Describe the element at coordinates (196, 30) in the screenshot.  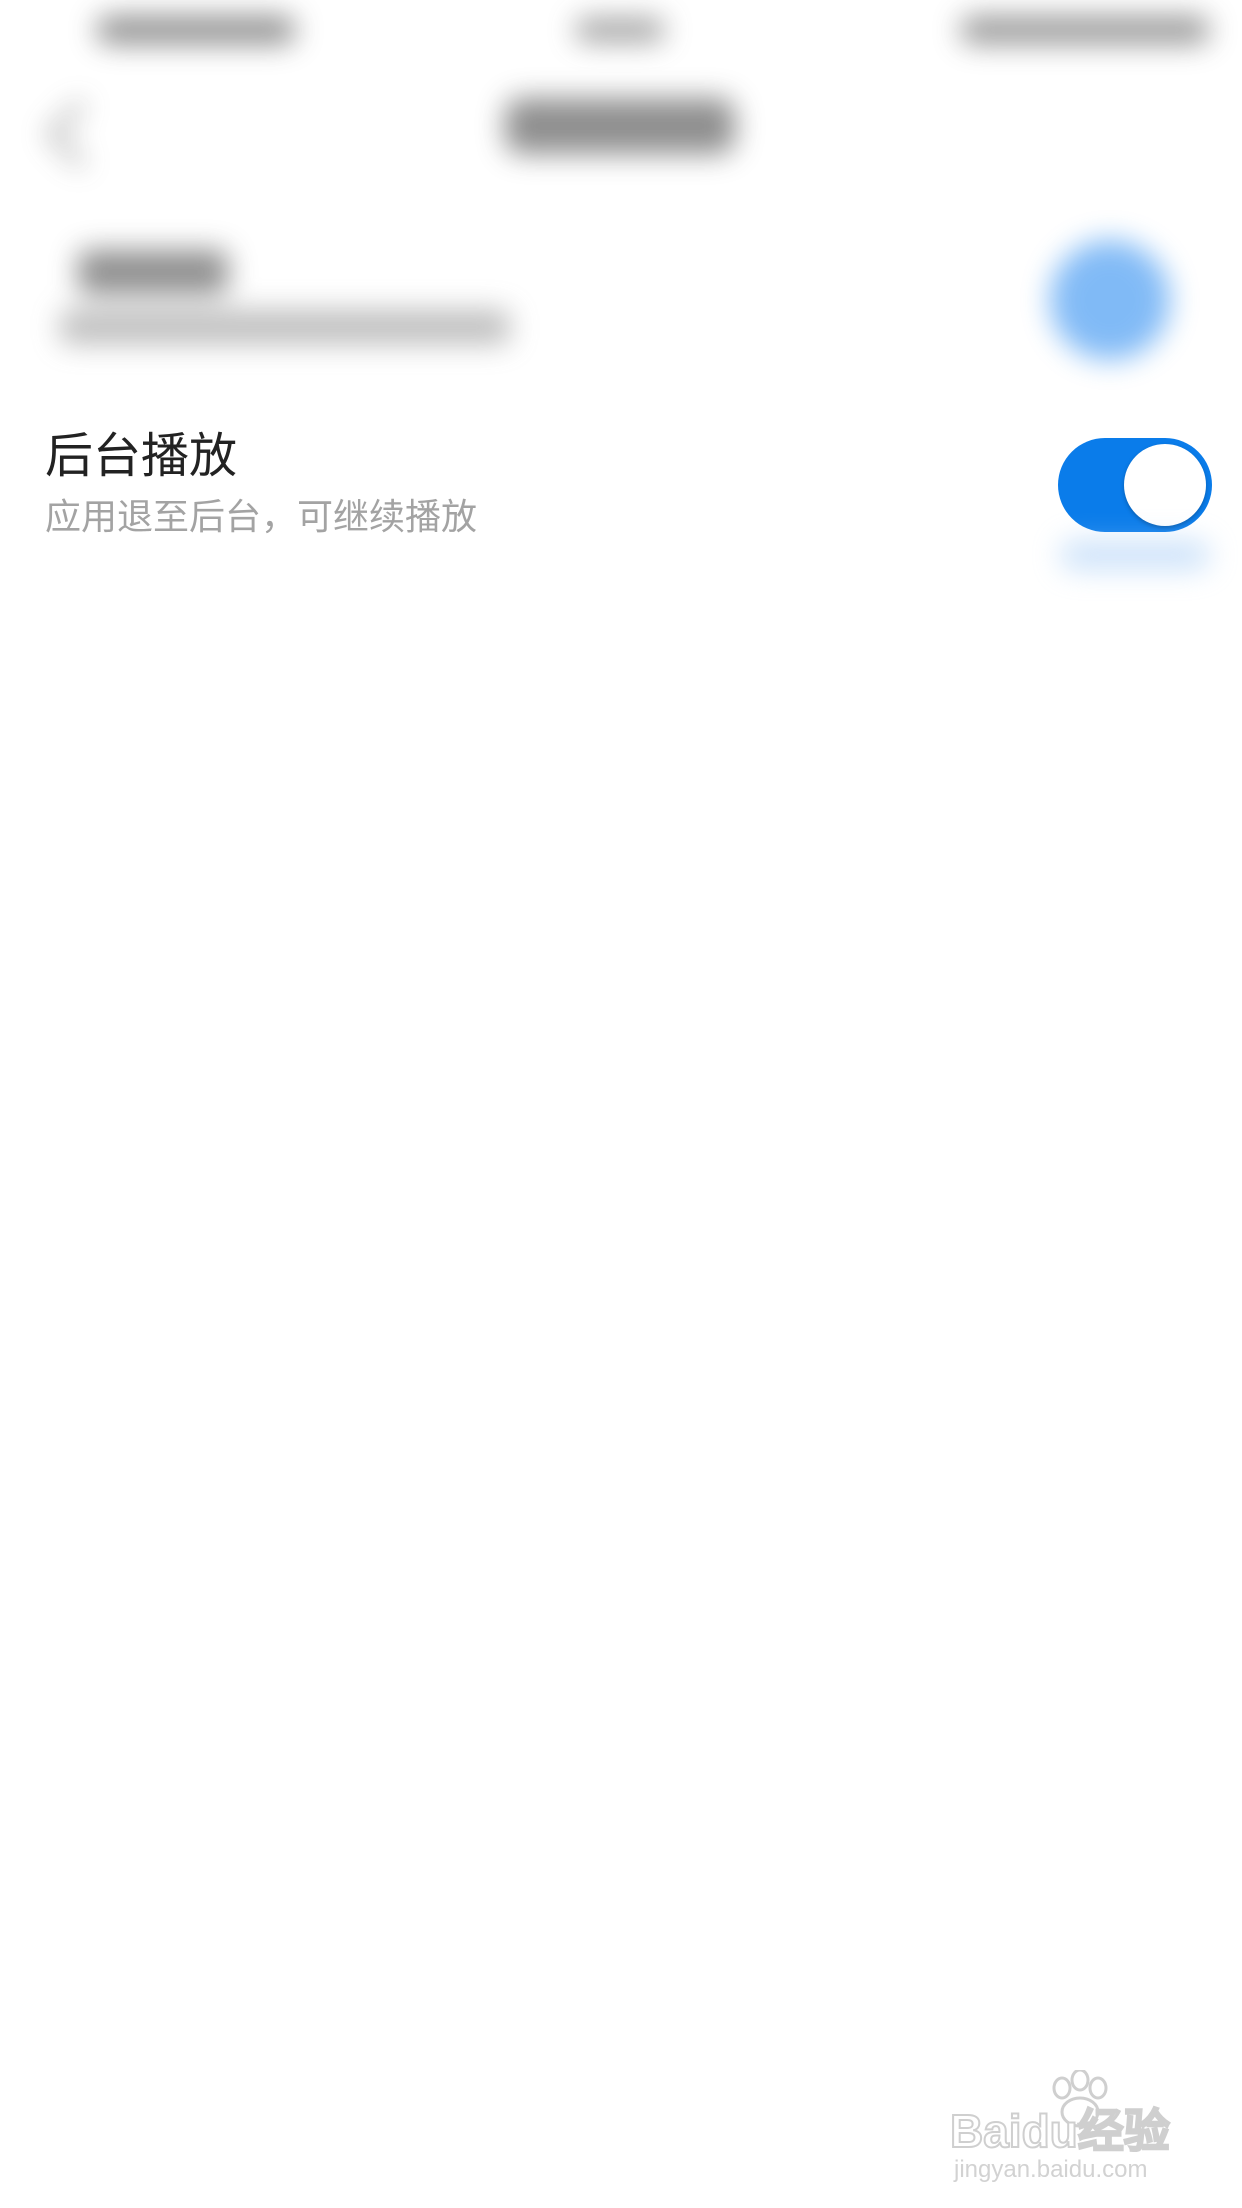
I see `status-bar-carrier` at that location.